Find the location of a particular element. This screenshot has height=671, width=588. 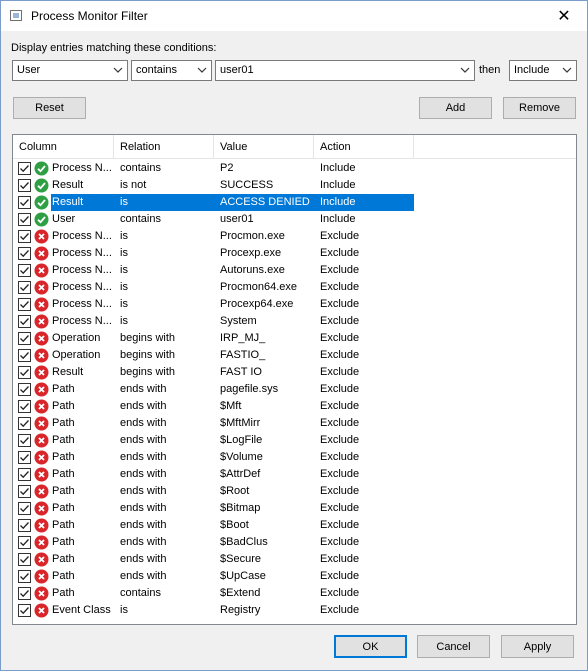

filter-row: Operation begins with IRP_MJ_ Exclude is located at coordinates (294, 338).